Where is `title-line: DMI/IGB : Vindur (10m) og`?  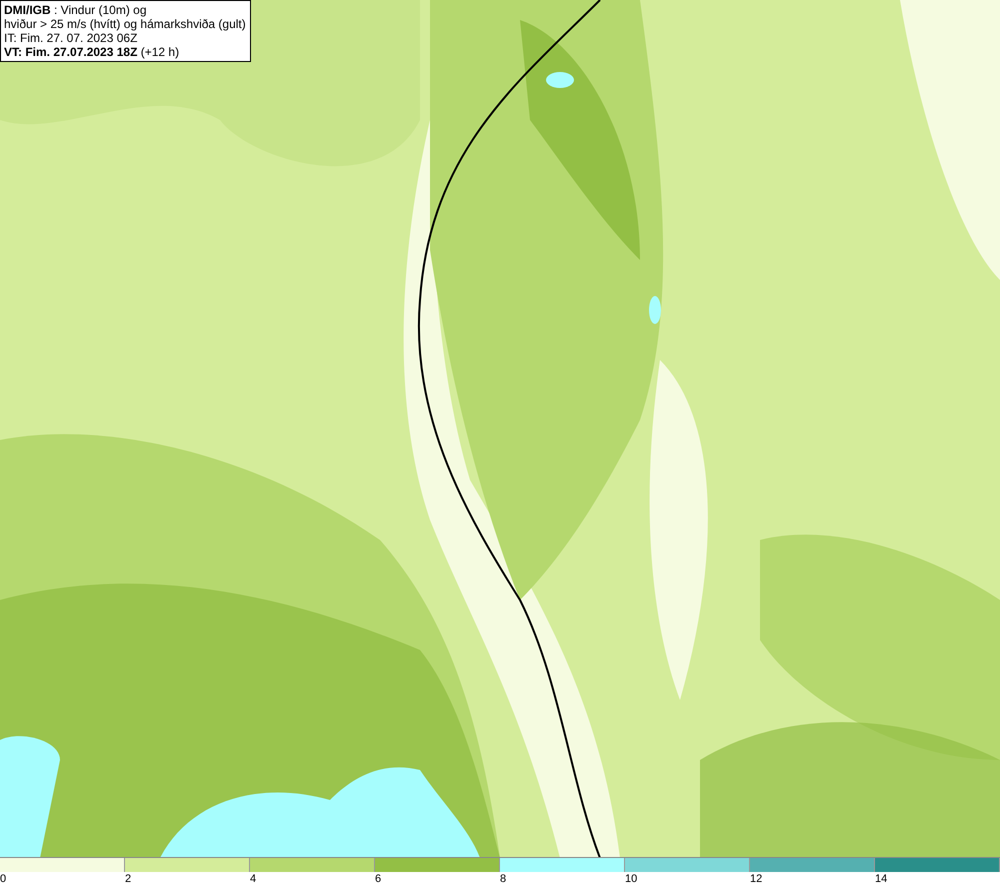
title-line: DMI/IGB : Vindur (10m) og is located at coordinates (76, 10).